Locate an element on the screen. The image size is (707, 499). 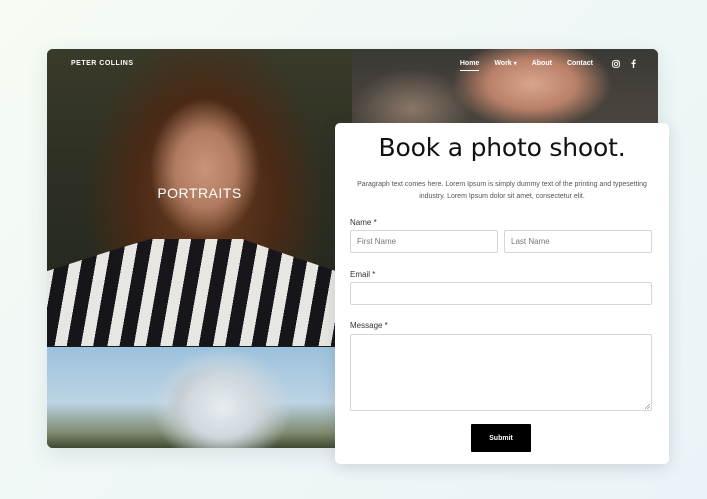
first-name-input: First Name is located at coordinates (424, 241).